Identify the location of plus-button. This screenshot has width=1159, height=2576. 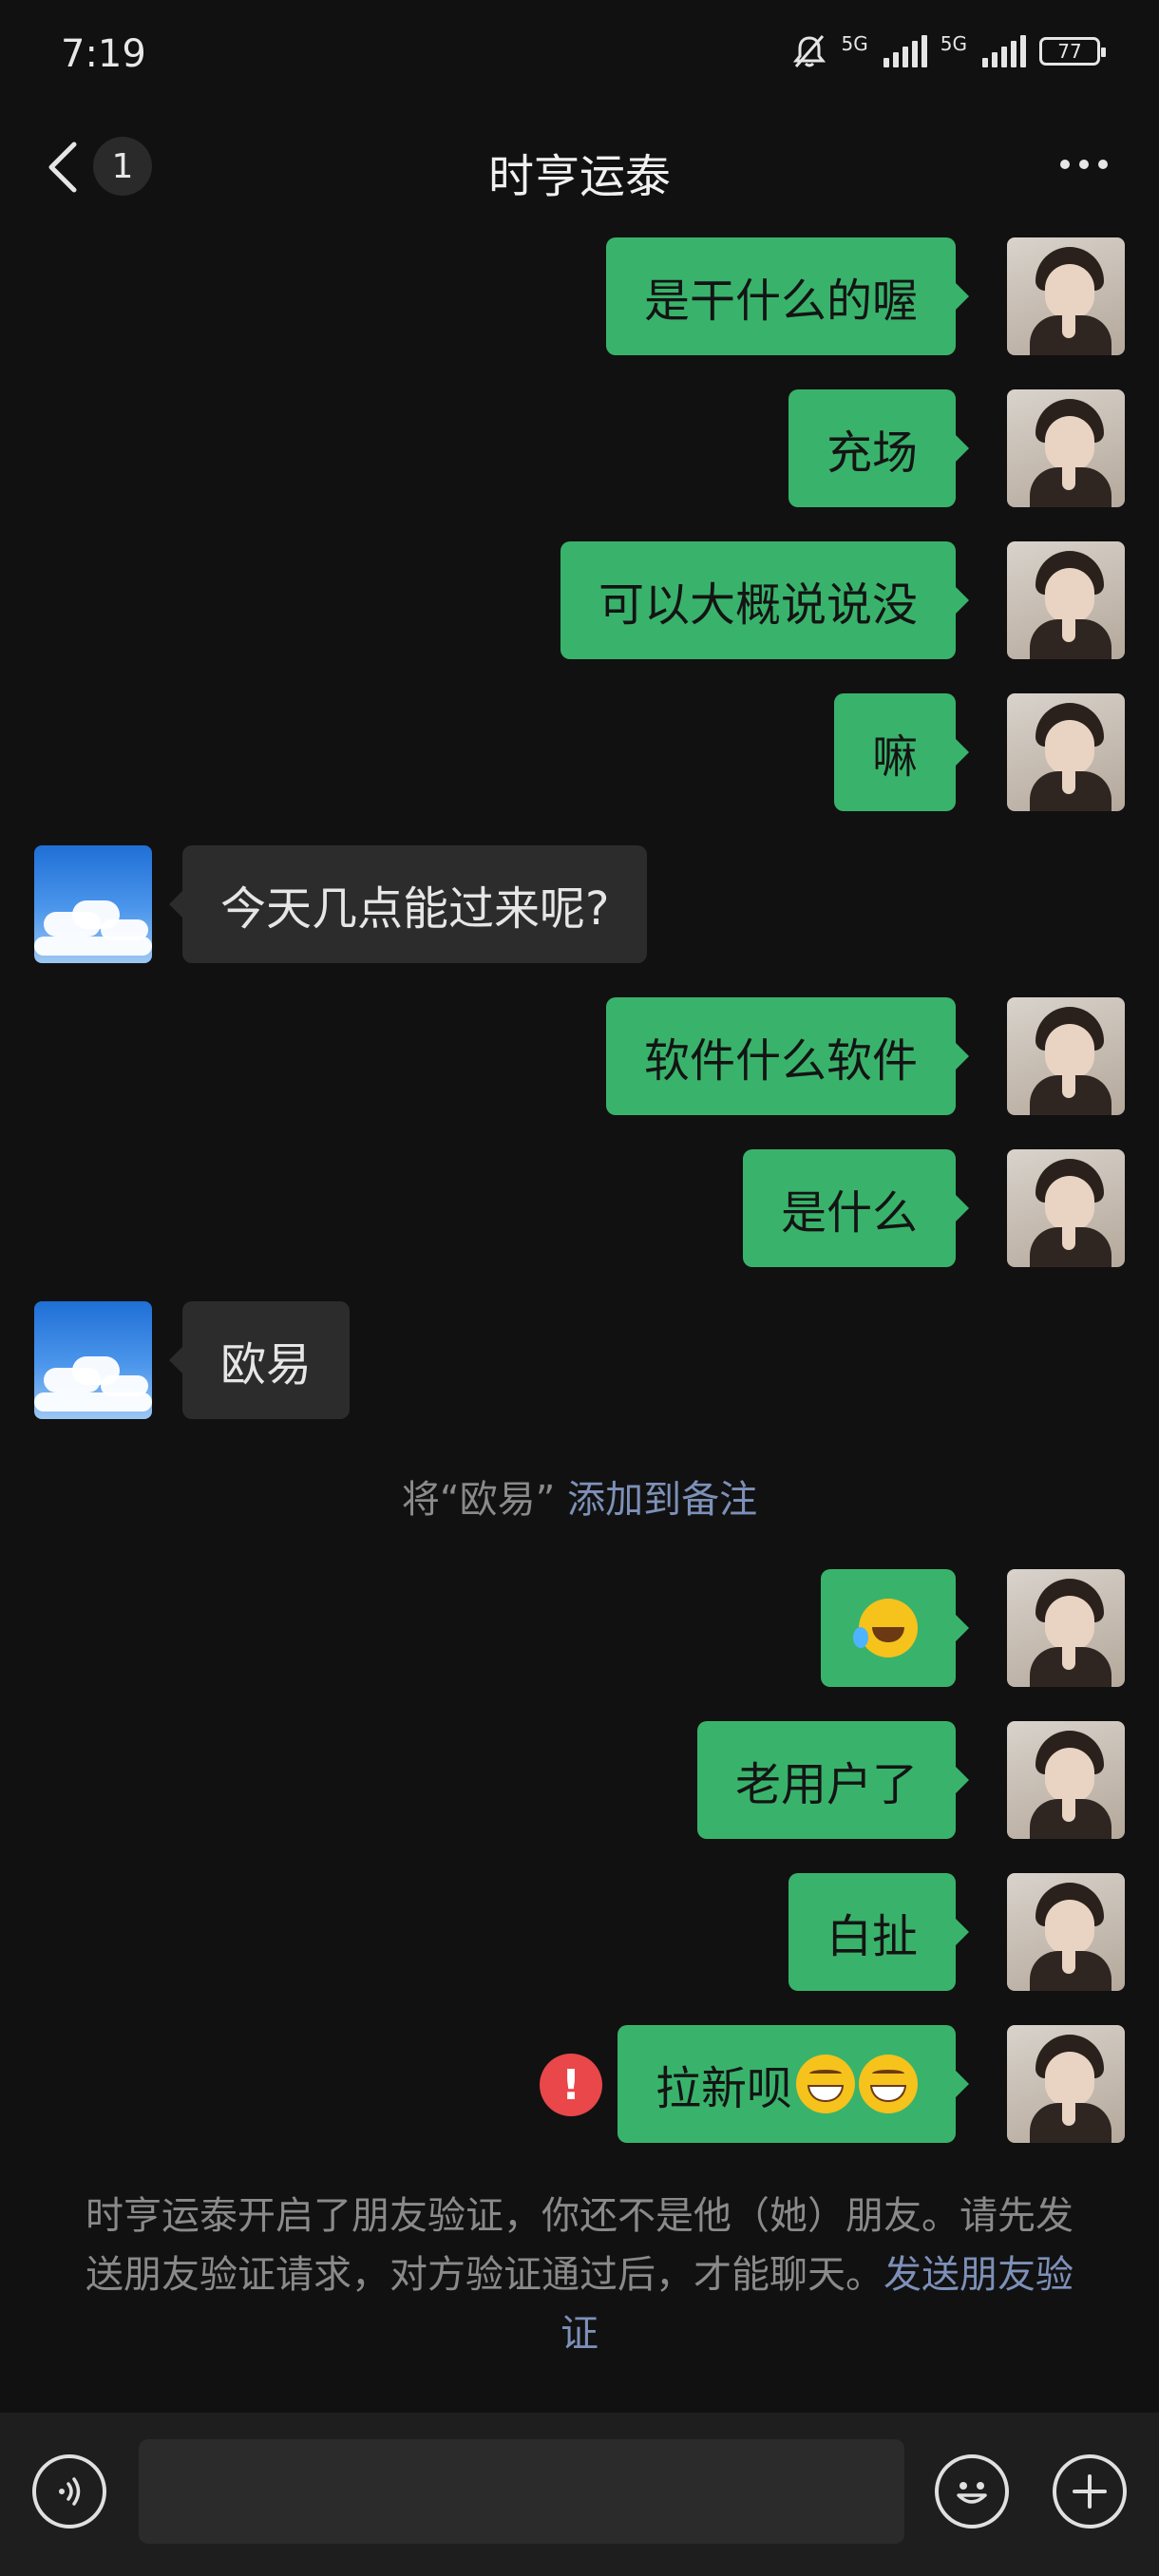
(1090, 2491).